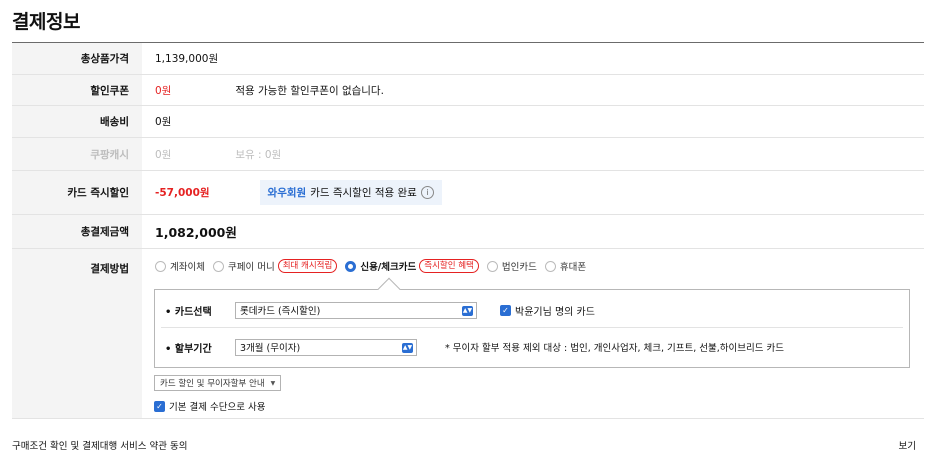 The width and height of the screenshot is (936, 469). I want to click on view-terms-link: 보기, so click(907, 445).